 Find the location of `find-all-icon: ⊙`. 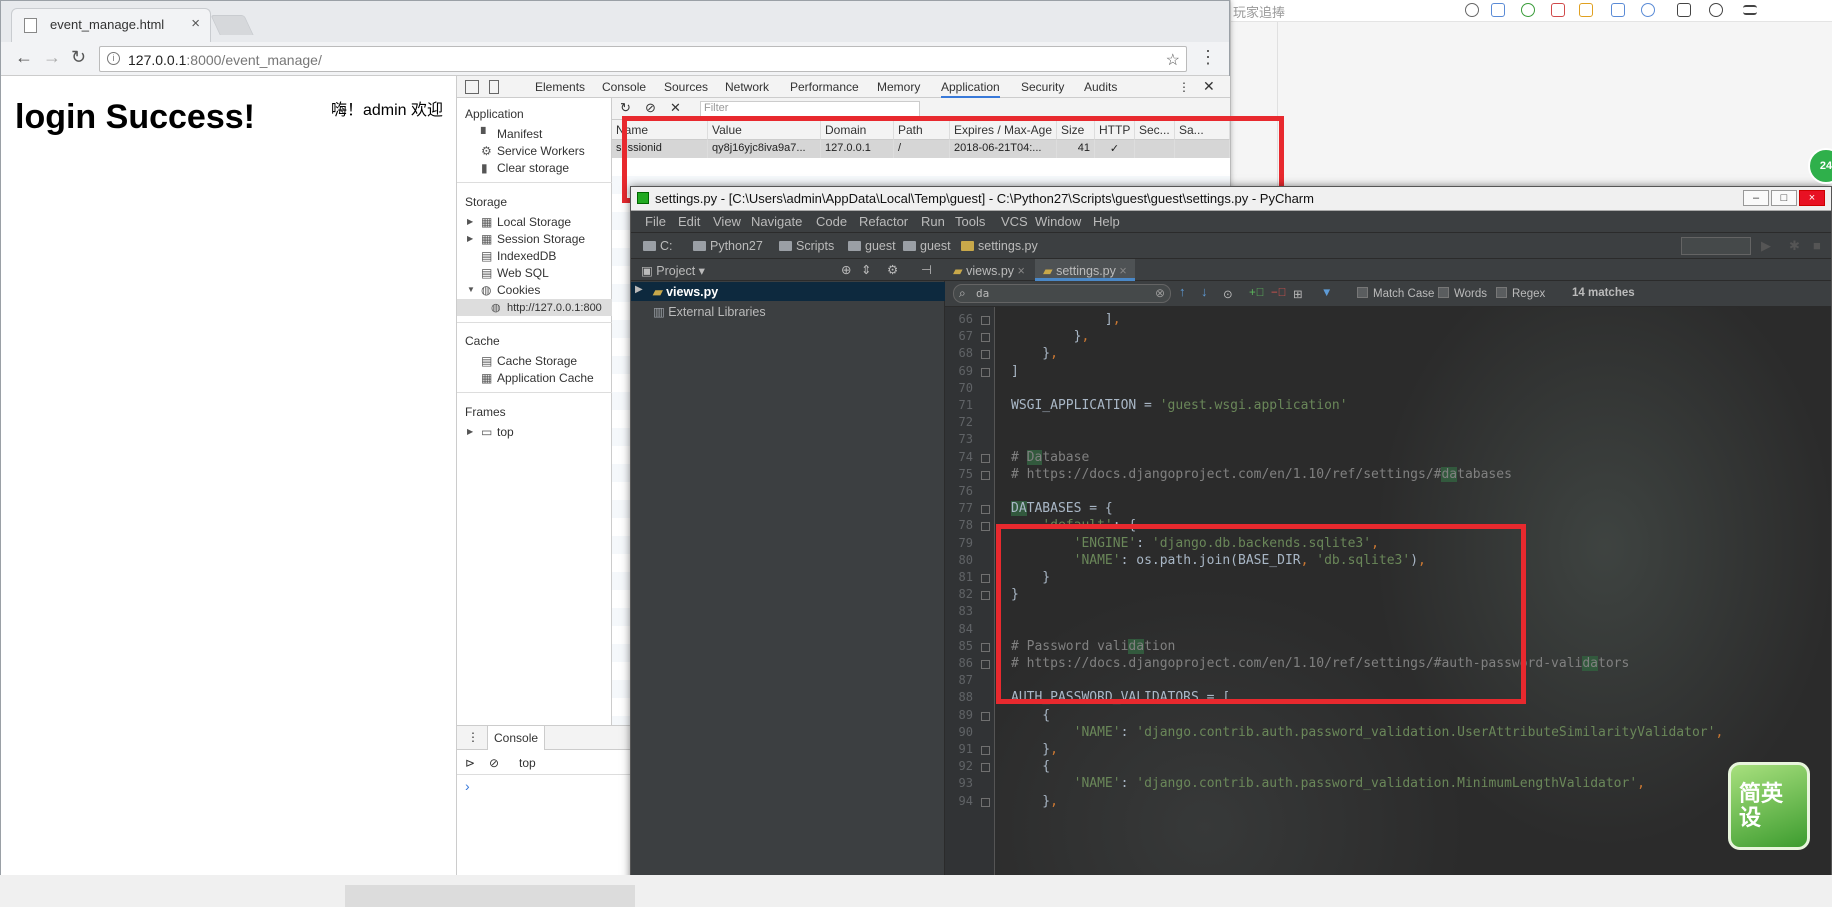

find-all-icon: ⊙ is located at coordinates (1228, 294).